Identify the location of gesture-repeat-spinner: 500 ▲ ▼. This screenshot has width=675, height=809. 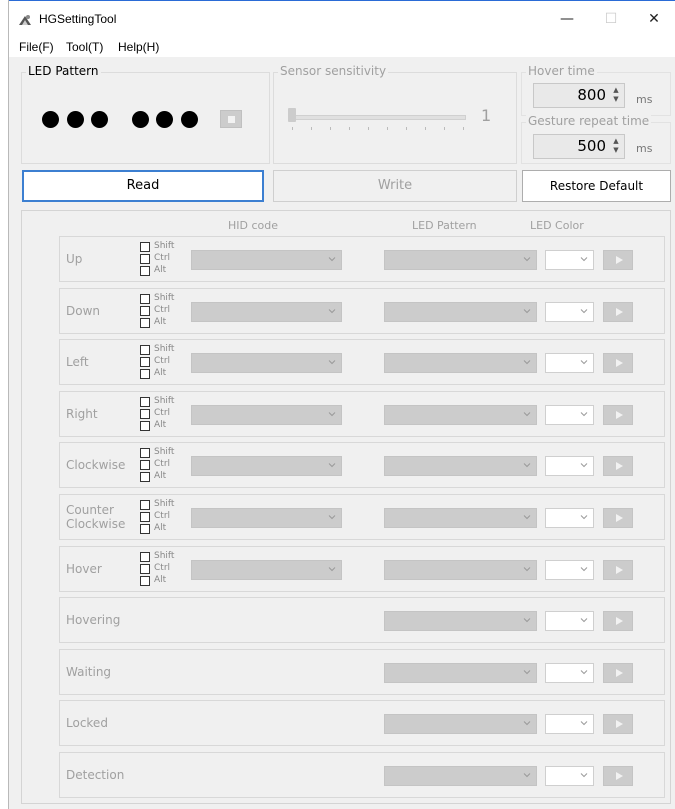
(579, 146).